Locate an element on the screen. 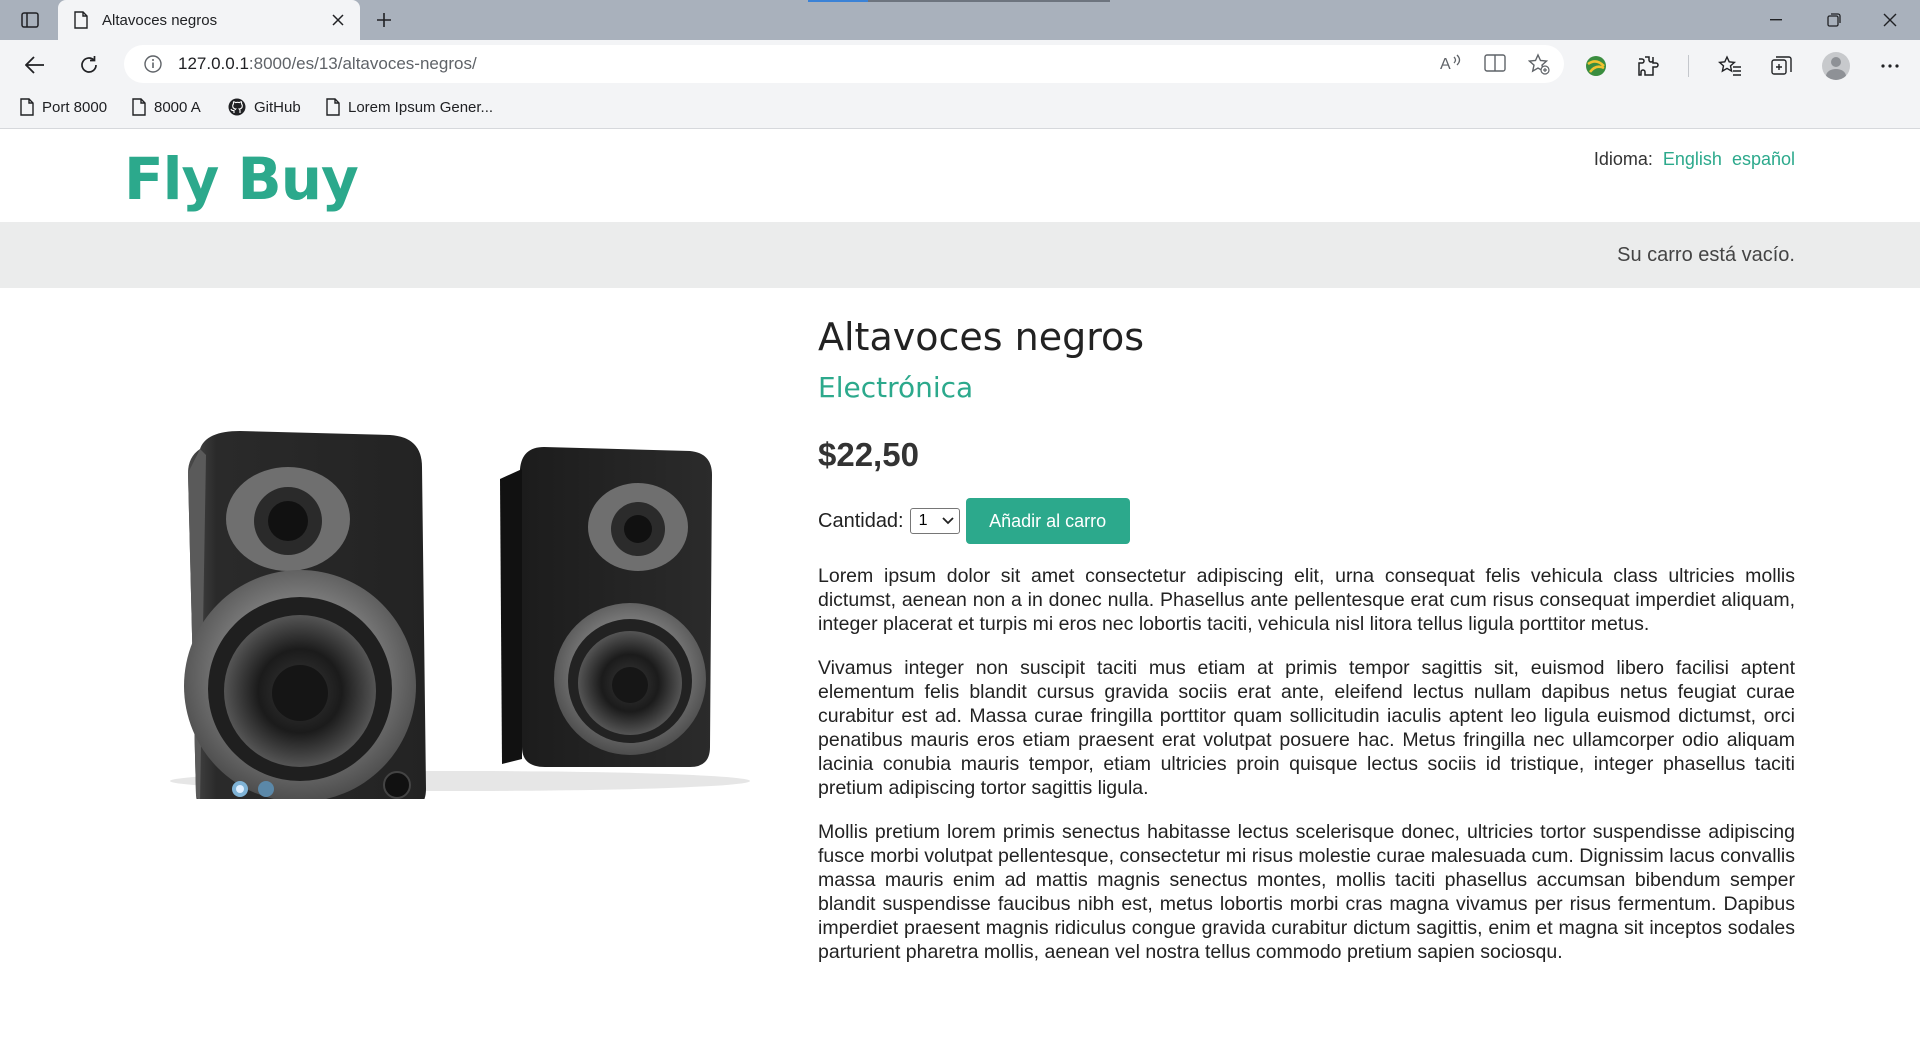 This screenshot has height=1037, width=1920. close-tab-button is located at coordinates (338, 20).